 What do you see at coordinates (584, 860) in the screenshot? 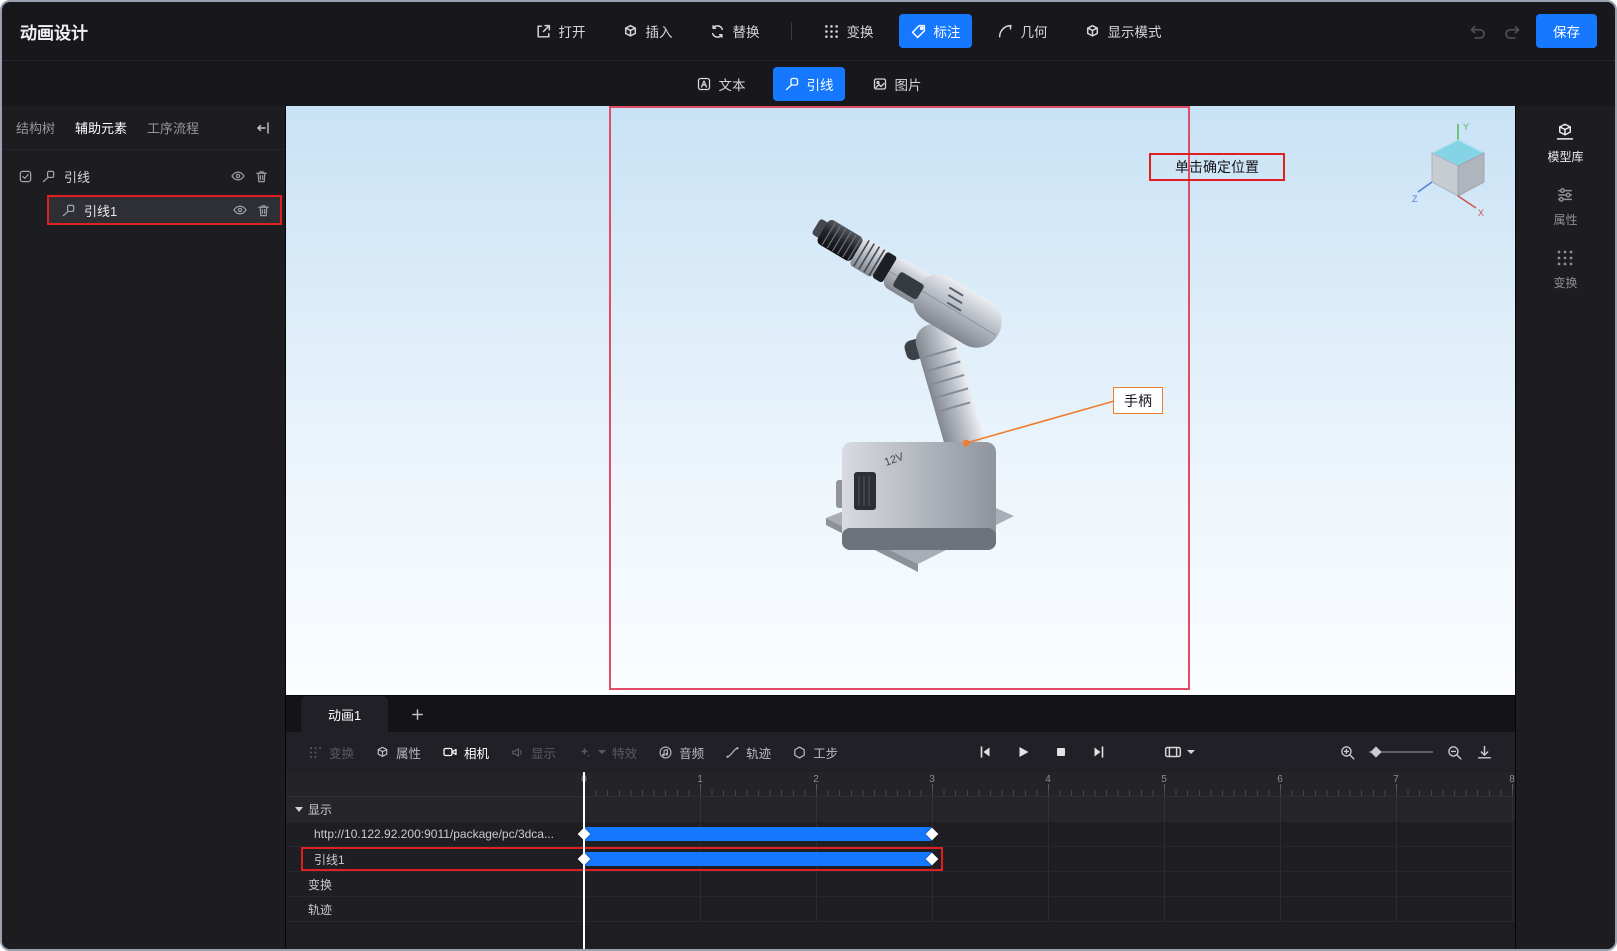
I see `playhead` at bounding box center [584, 860].